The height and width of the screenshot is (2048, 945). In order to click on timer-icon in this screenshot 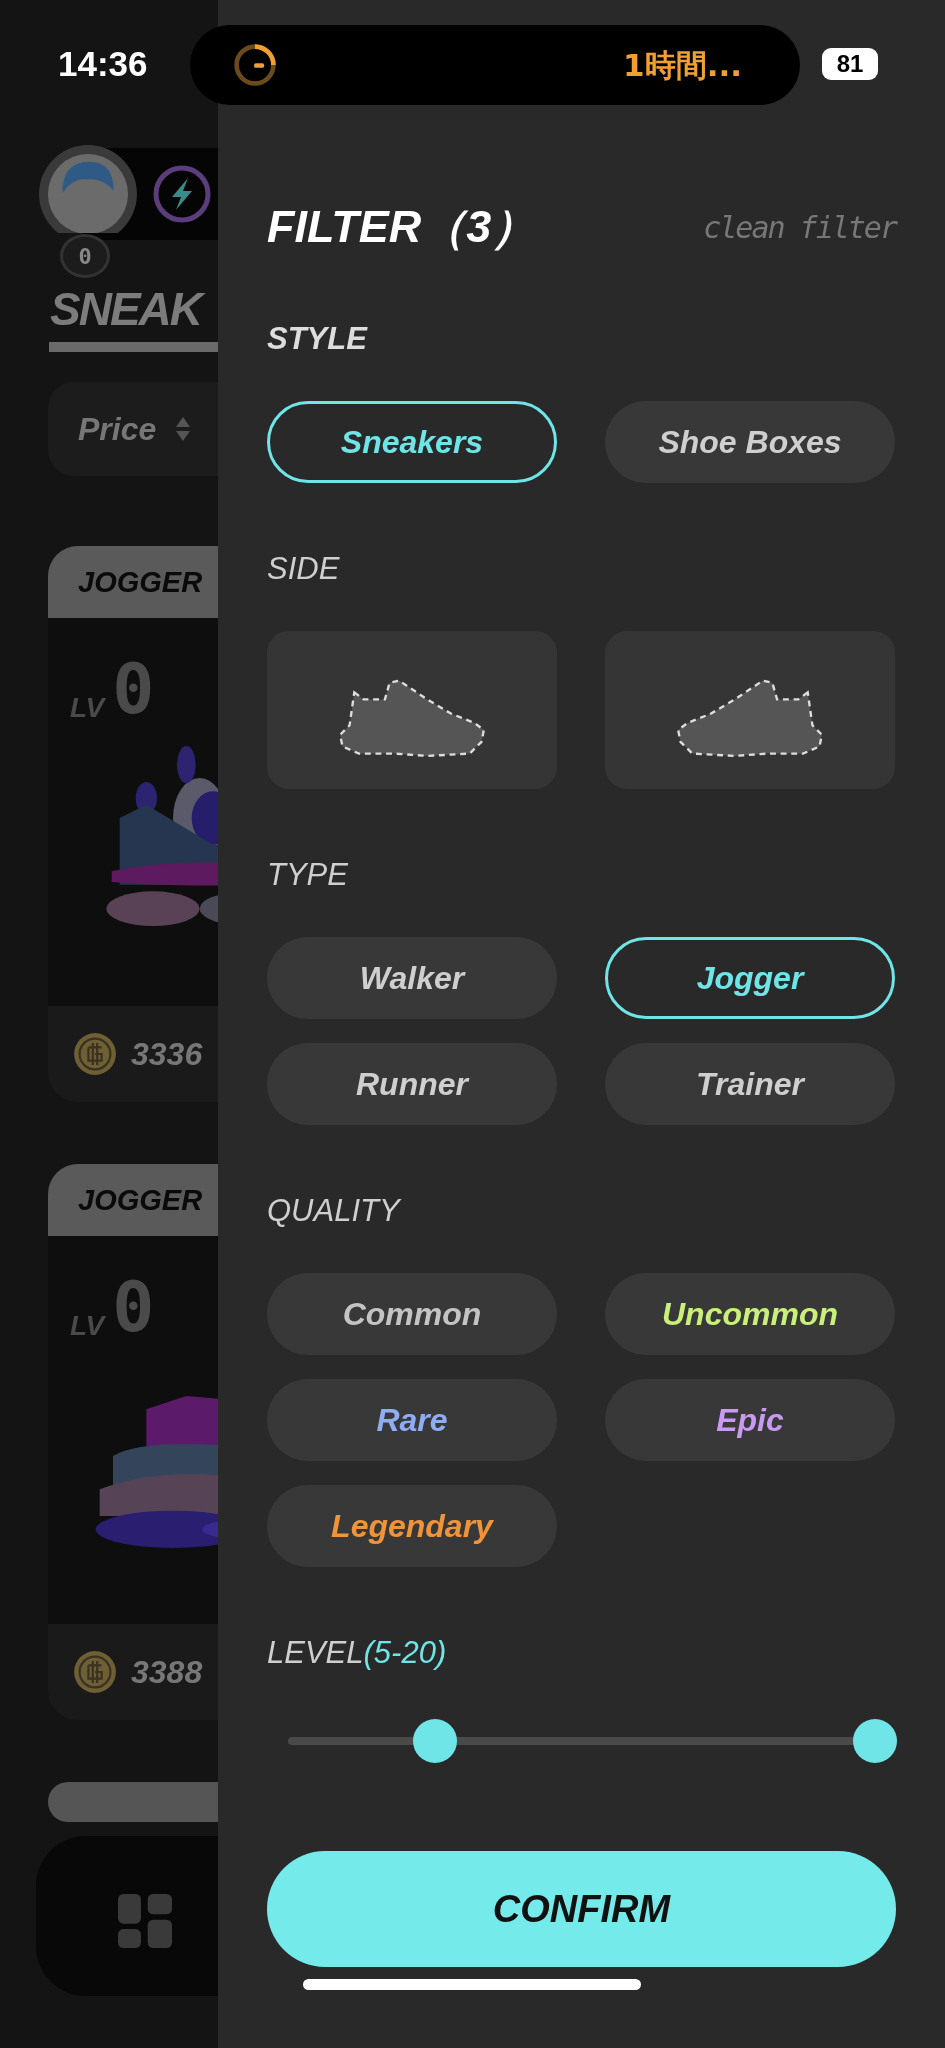, I will do `click(255, 65)`.